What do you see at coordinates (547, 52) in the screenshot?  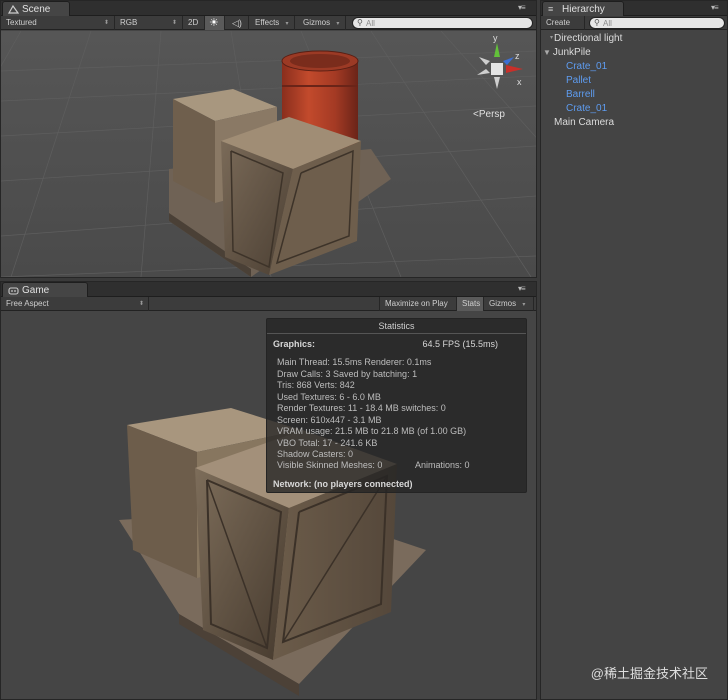 I see `expand-triangle-icon: ▼` at bounding box center [547, 52].